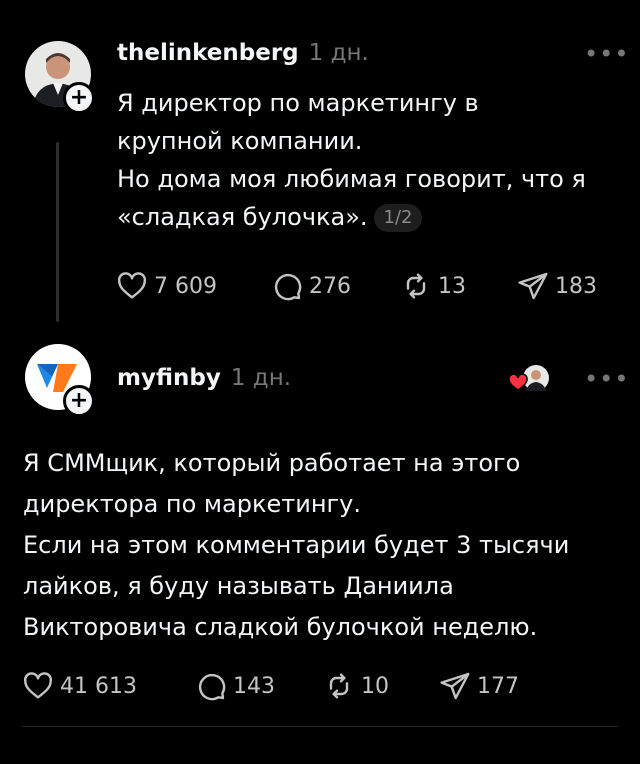 Image resolution: width=640 pixels, height=764 pixels. I want to click on comment-count: 143, so click(254, 686).